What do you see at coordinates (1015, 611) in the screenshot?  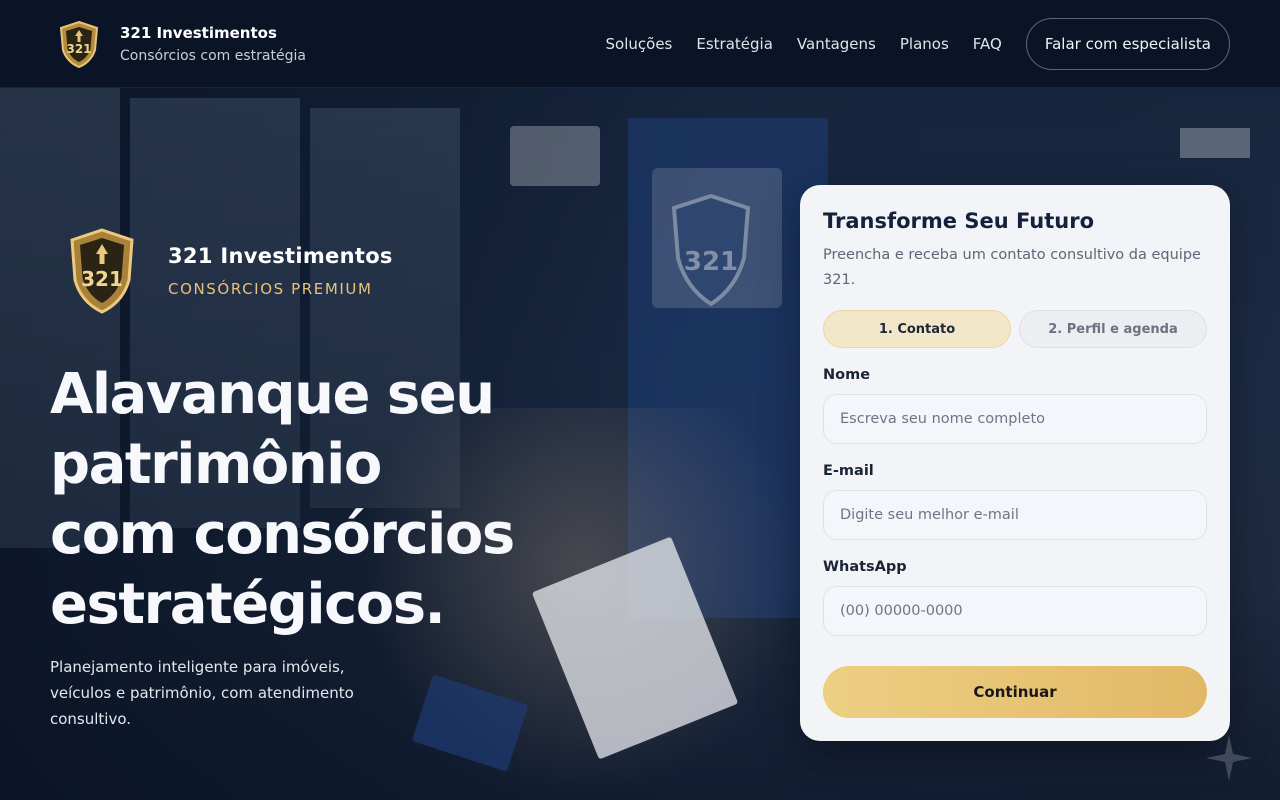 I see `whatsapp-input` at bounding box center [1015, 611].